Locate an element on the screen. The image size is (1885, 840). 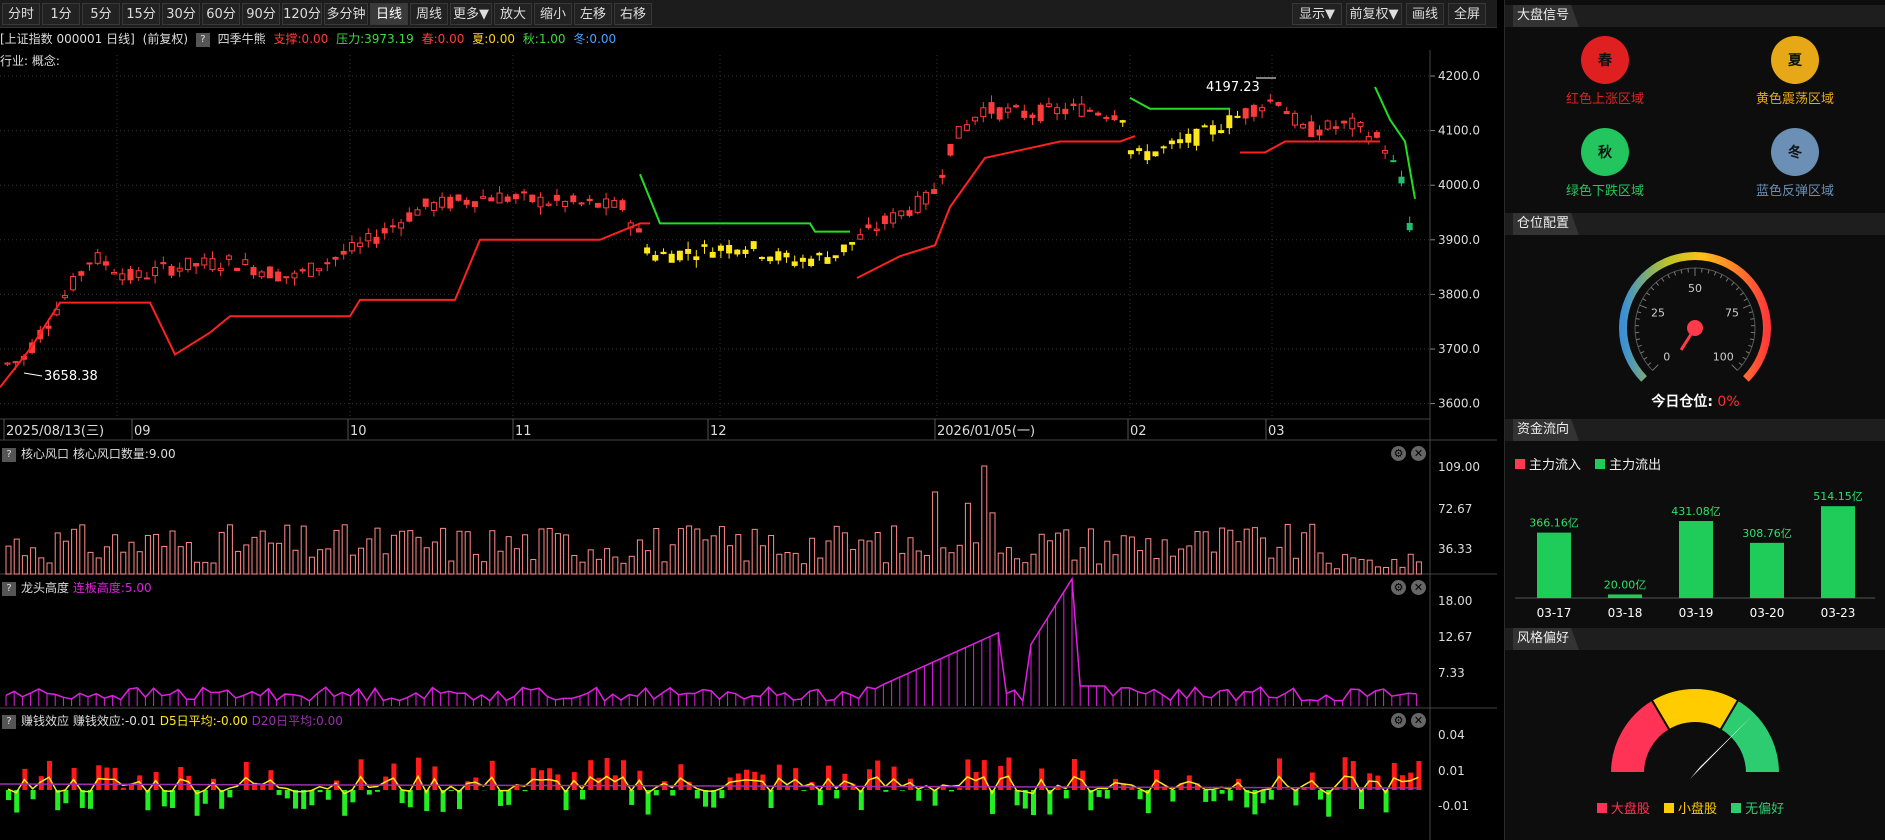
season-shield-icon: 冬 is located at coordinates (1795, 152).